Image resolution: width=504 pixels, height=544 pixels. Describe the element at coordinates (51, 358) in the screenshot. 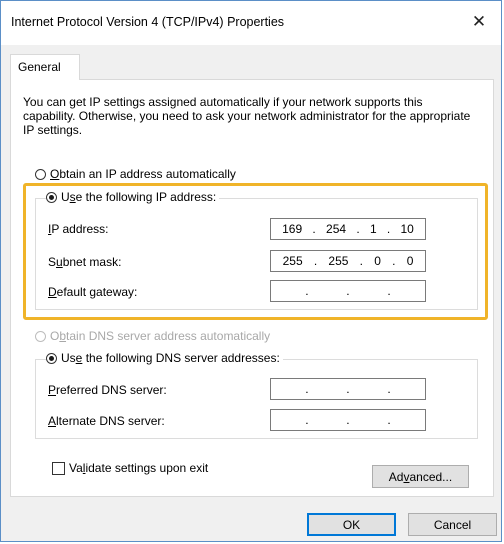

I see `use-following-dns-radio` at that location.